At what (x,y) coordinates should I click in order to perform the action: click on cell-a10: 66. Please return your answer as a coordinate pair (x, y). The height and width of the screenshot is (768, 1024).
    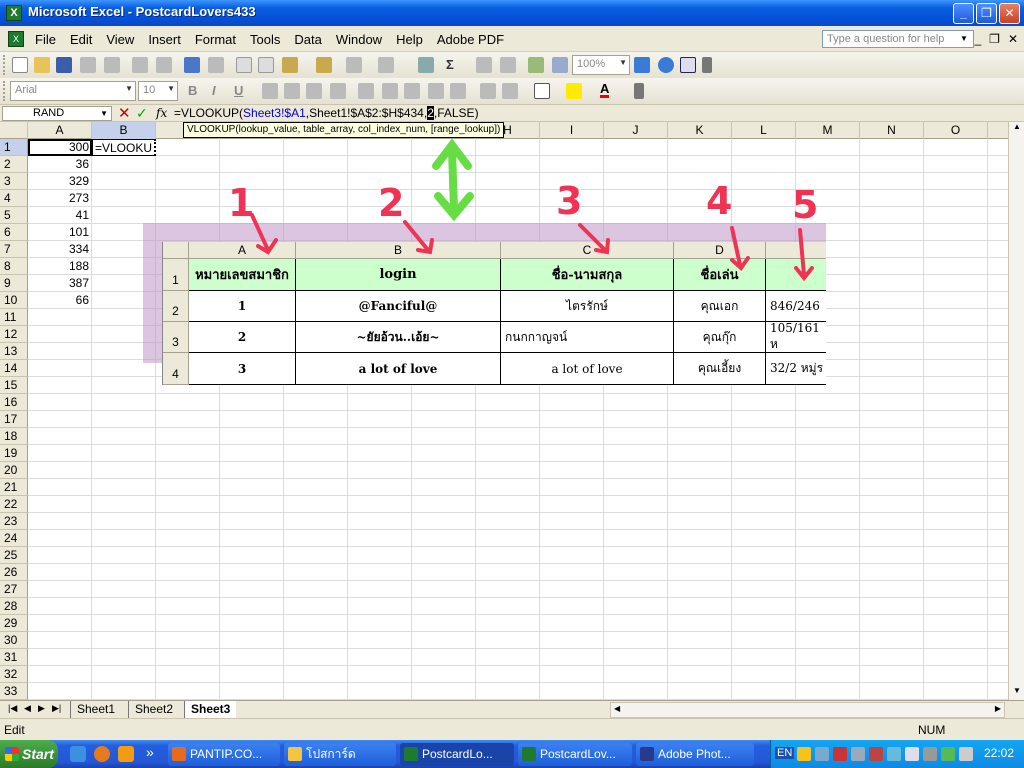
    Looking at the image, I should click on (60, 300).